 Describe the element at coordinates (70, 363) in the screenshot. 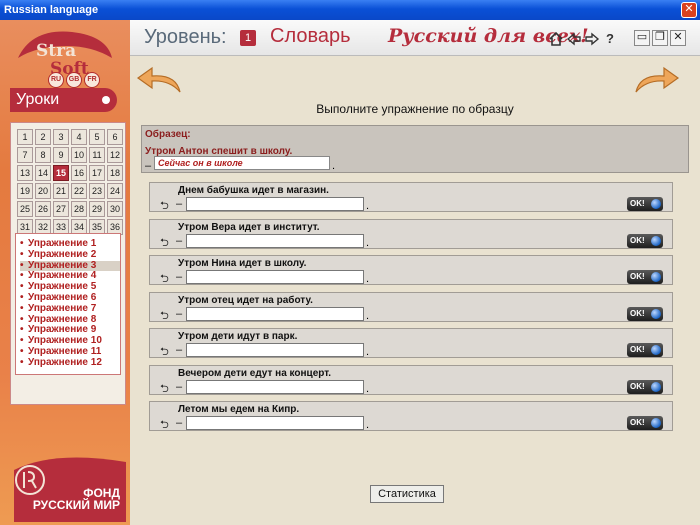

I see `exercise-list-item: Упражнение 12` at that location.